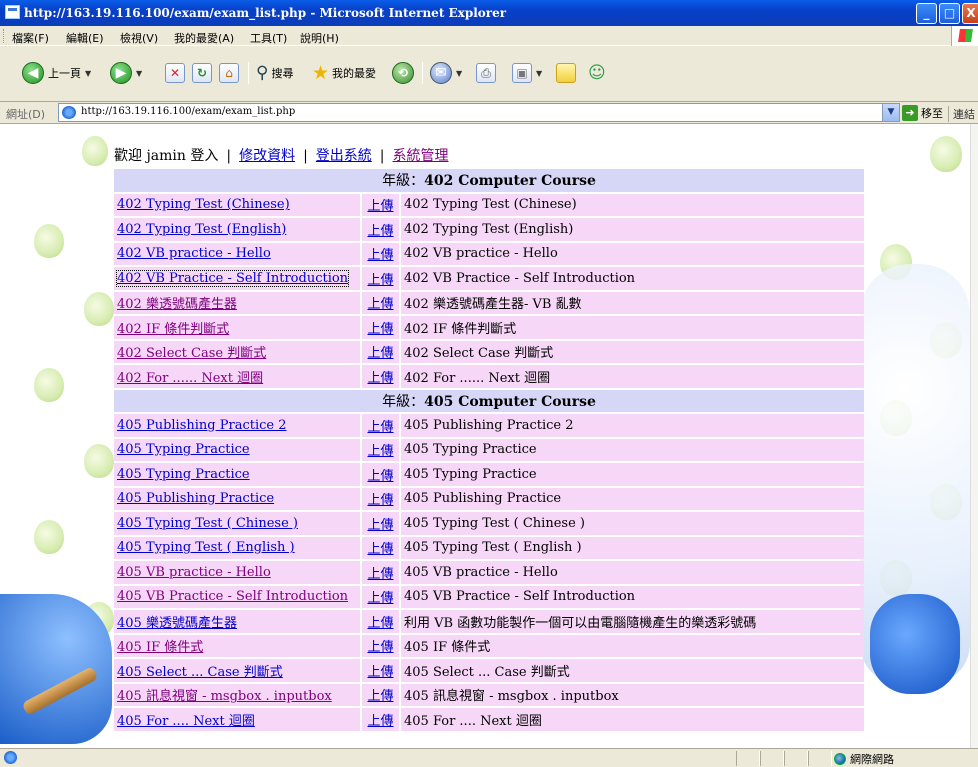 Image resolution: width=978 pixels, height=767 pixels. I want to click on exam-title-cell: 402 樂透號碼產生器, so click(237, 302).